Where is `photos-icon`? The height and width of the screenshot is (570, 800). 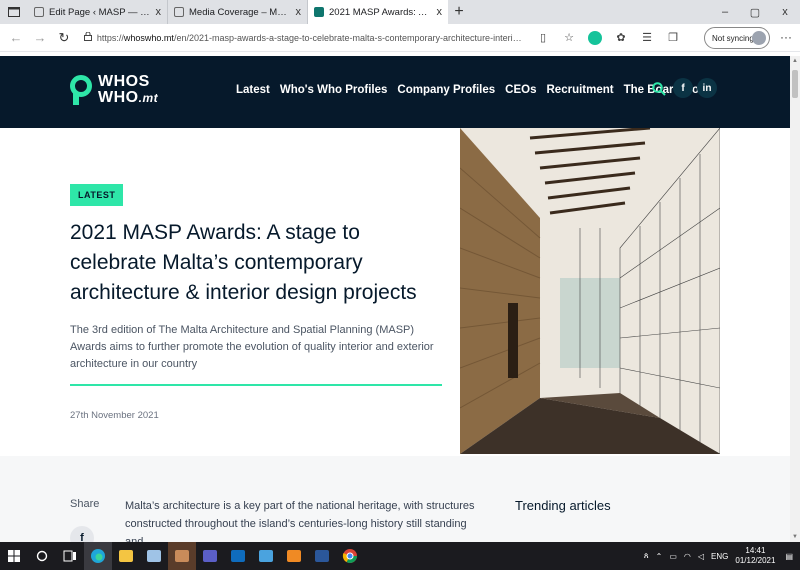
photos-icon is located at coordinates (266, 556).